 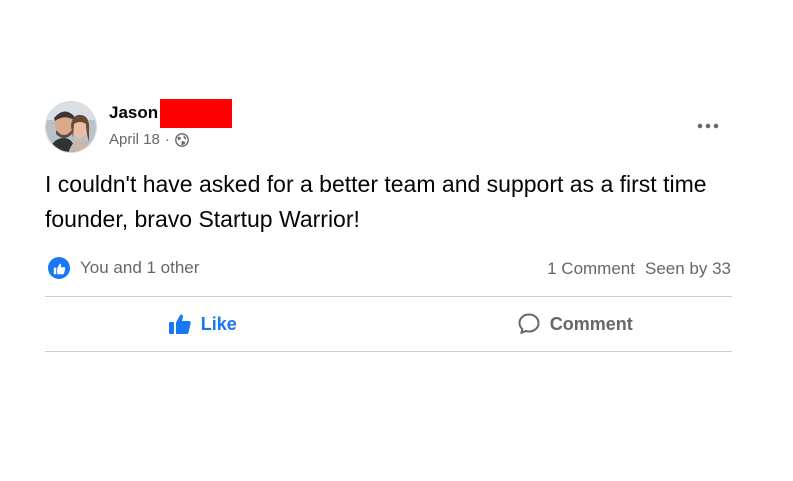 I want to click on like-button: Like, so click(x=212, y=324).